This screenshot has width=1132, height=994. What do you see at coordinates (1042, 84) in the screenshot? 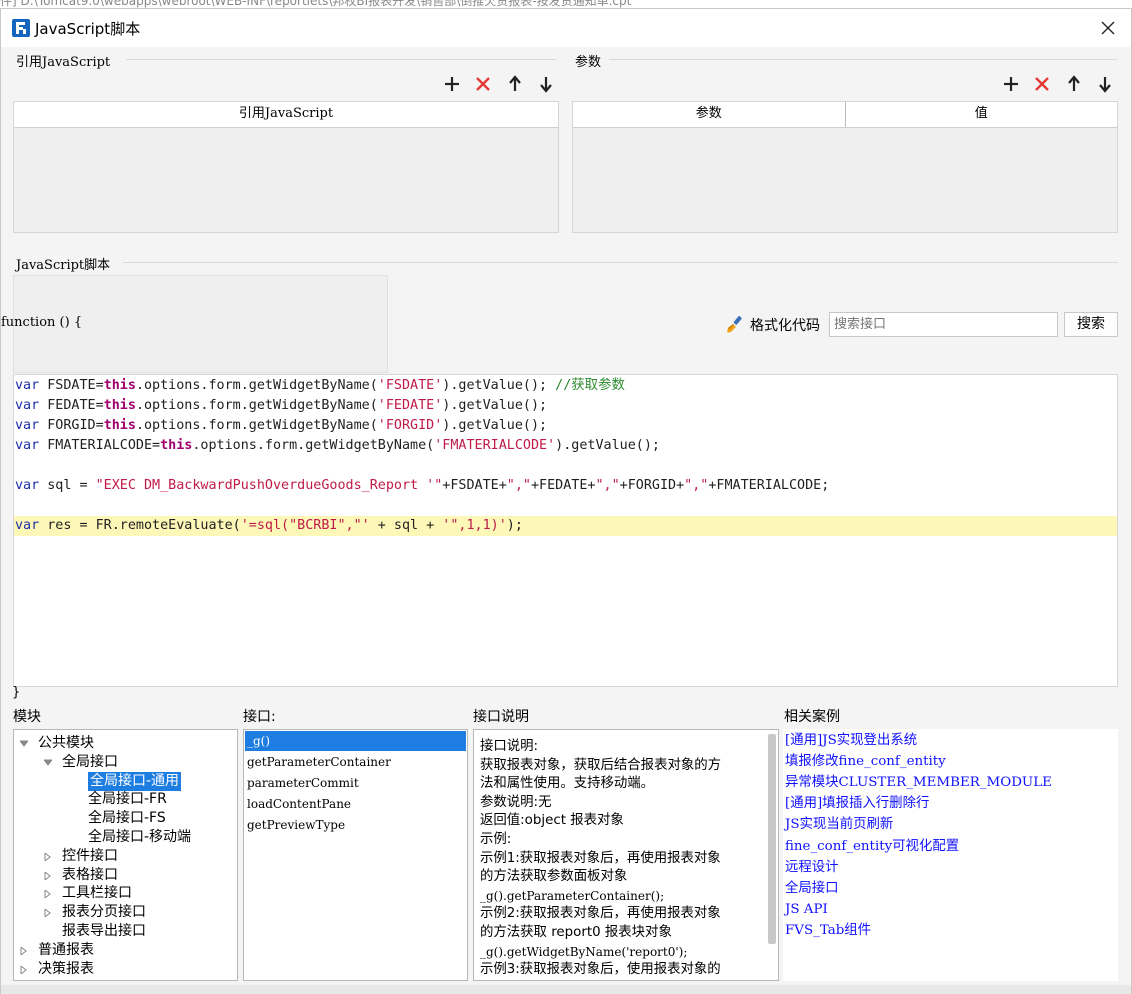
I see `param-delete-icon` at bounding box center [1042, 84].